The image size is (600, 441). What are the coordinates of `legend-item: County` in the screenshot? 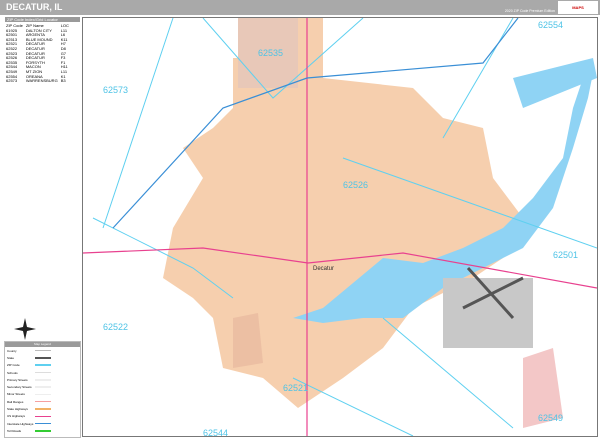 It's located at (42, 350).